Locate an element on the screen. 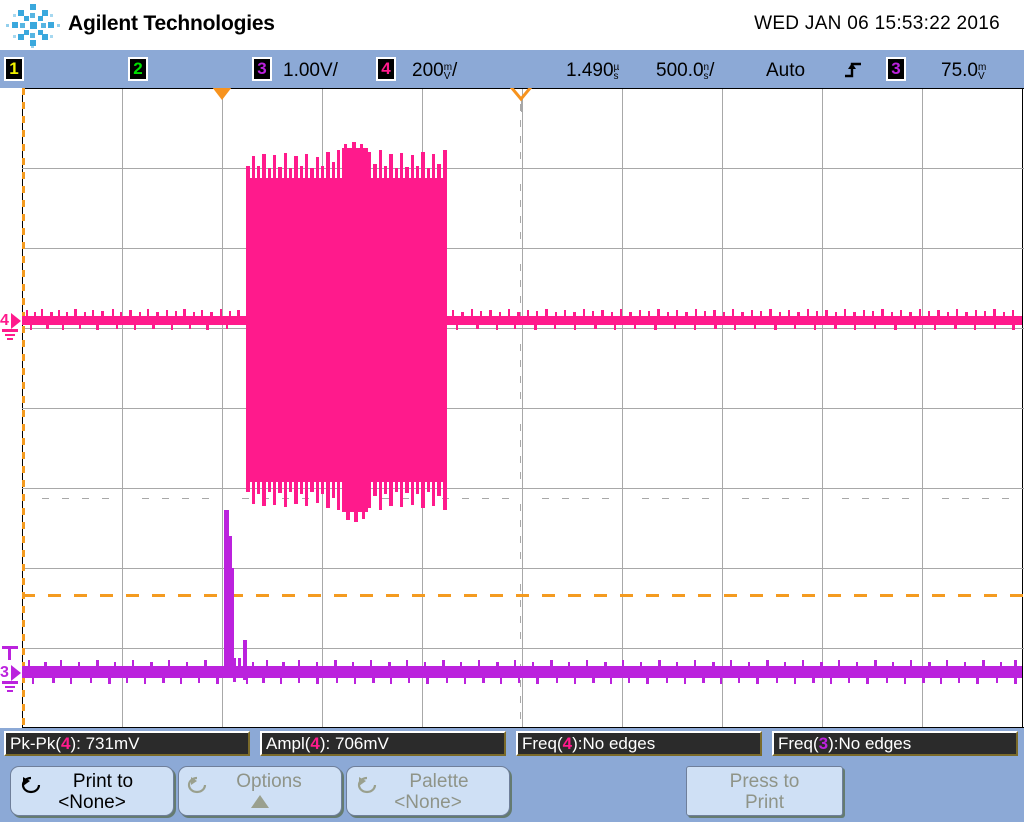 This screenshot has height=822, width=1024. channel-3-scale: 1.00V/ is located at coordinates (310, 71).